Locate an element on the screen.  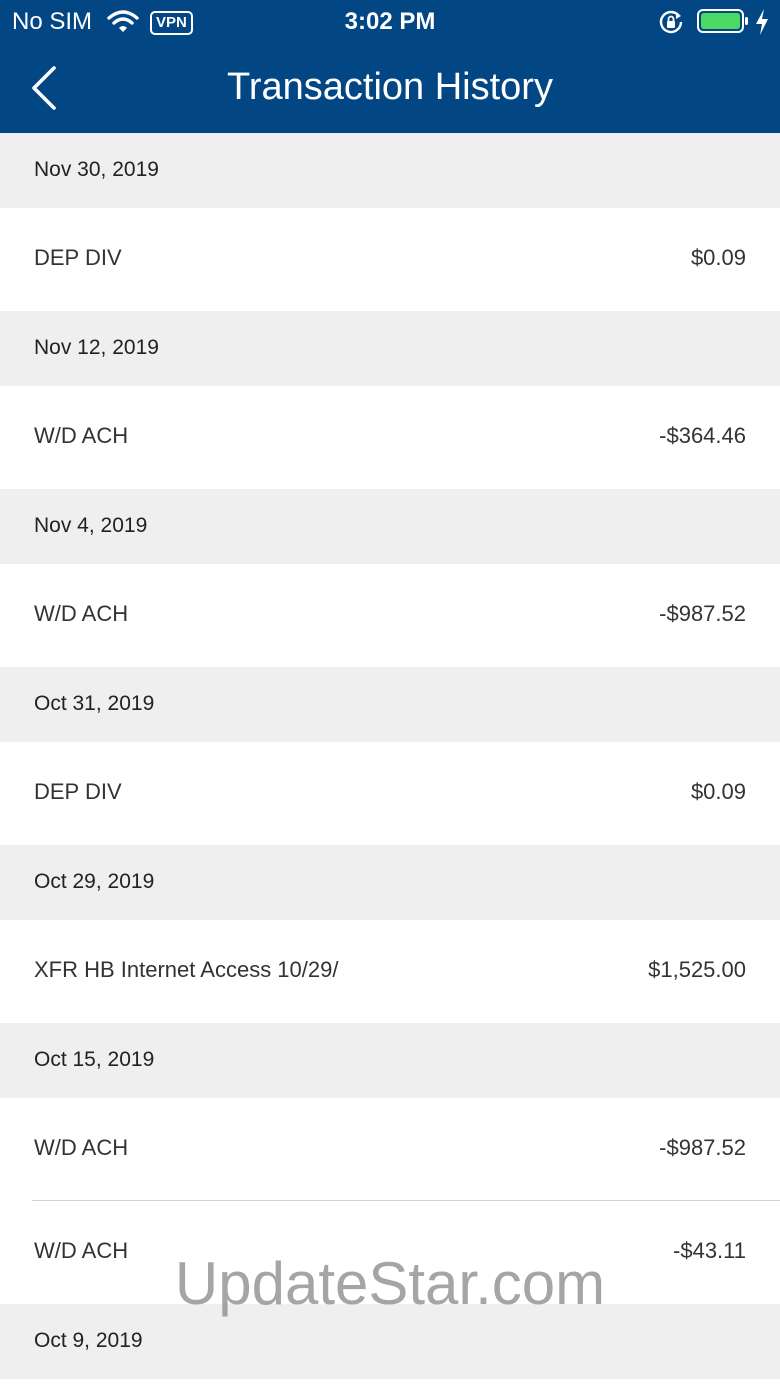
date-header: Oct 29, 2019 is located at coordinates (390, 882).